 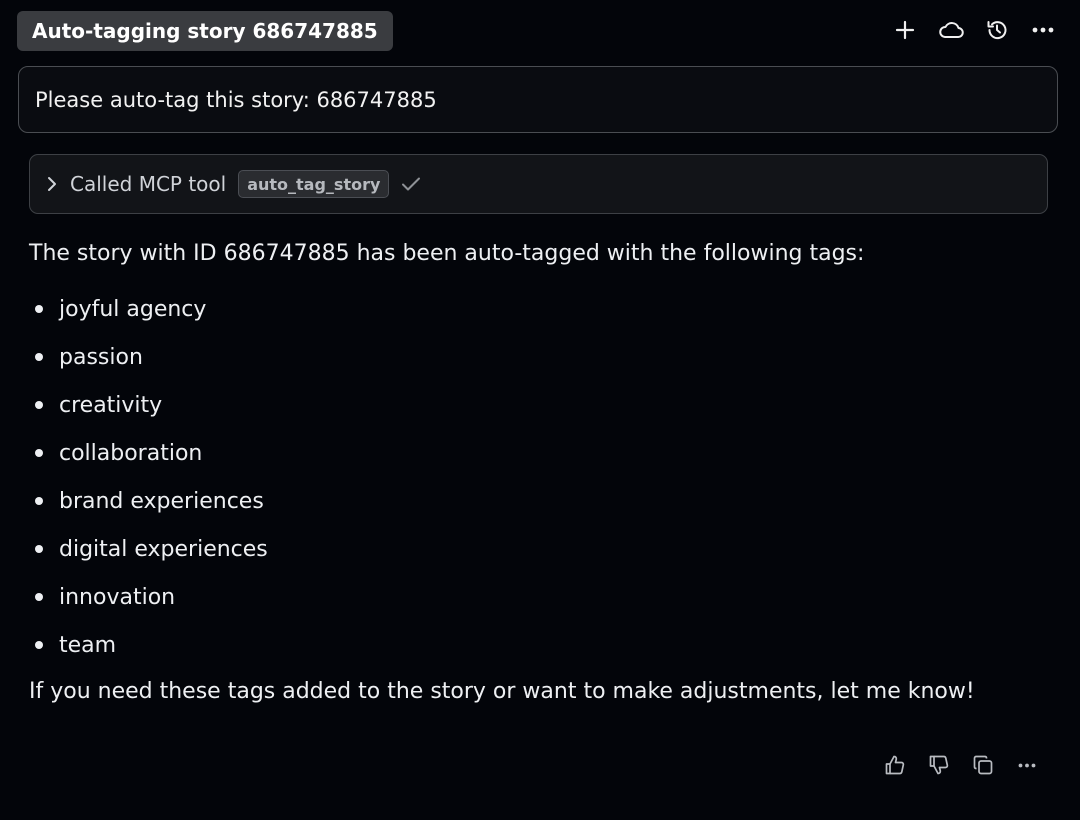 What do you see at coordinates (52, 184) in the screenshot?
I see `chevron-right-icon` at bounding box center [52, 184].